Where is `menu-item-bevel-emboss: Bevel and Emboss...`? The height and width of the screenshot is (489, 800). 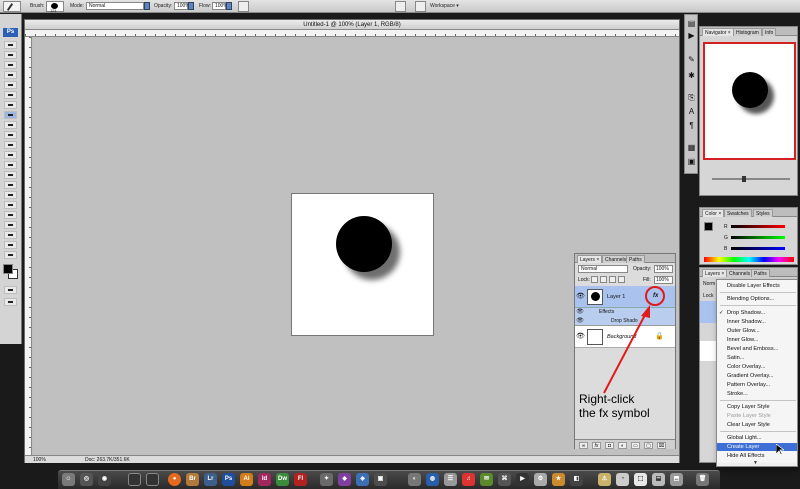 menu-item-bevel-emboss: Bevel and Emboss... is located at coordinates (757, 349).